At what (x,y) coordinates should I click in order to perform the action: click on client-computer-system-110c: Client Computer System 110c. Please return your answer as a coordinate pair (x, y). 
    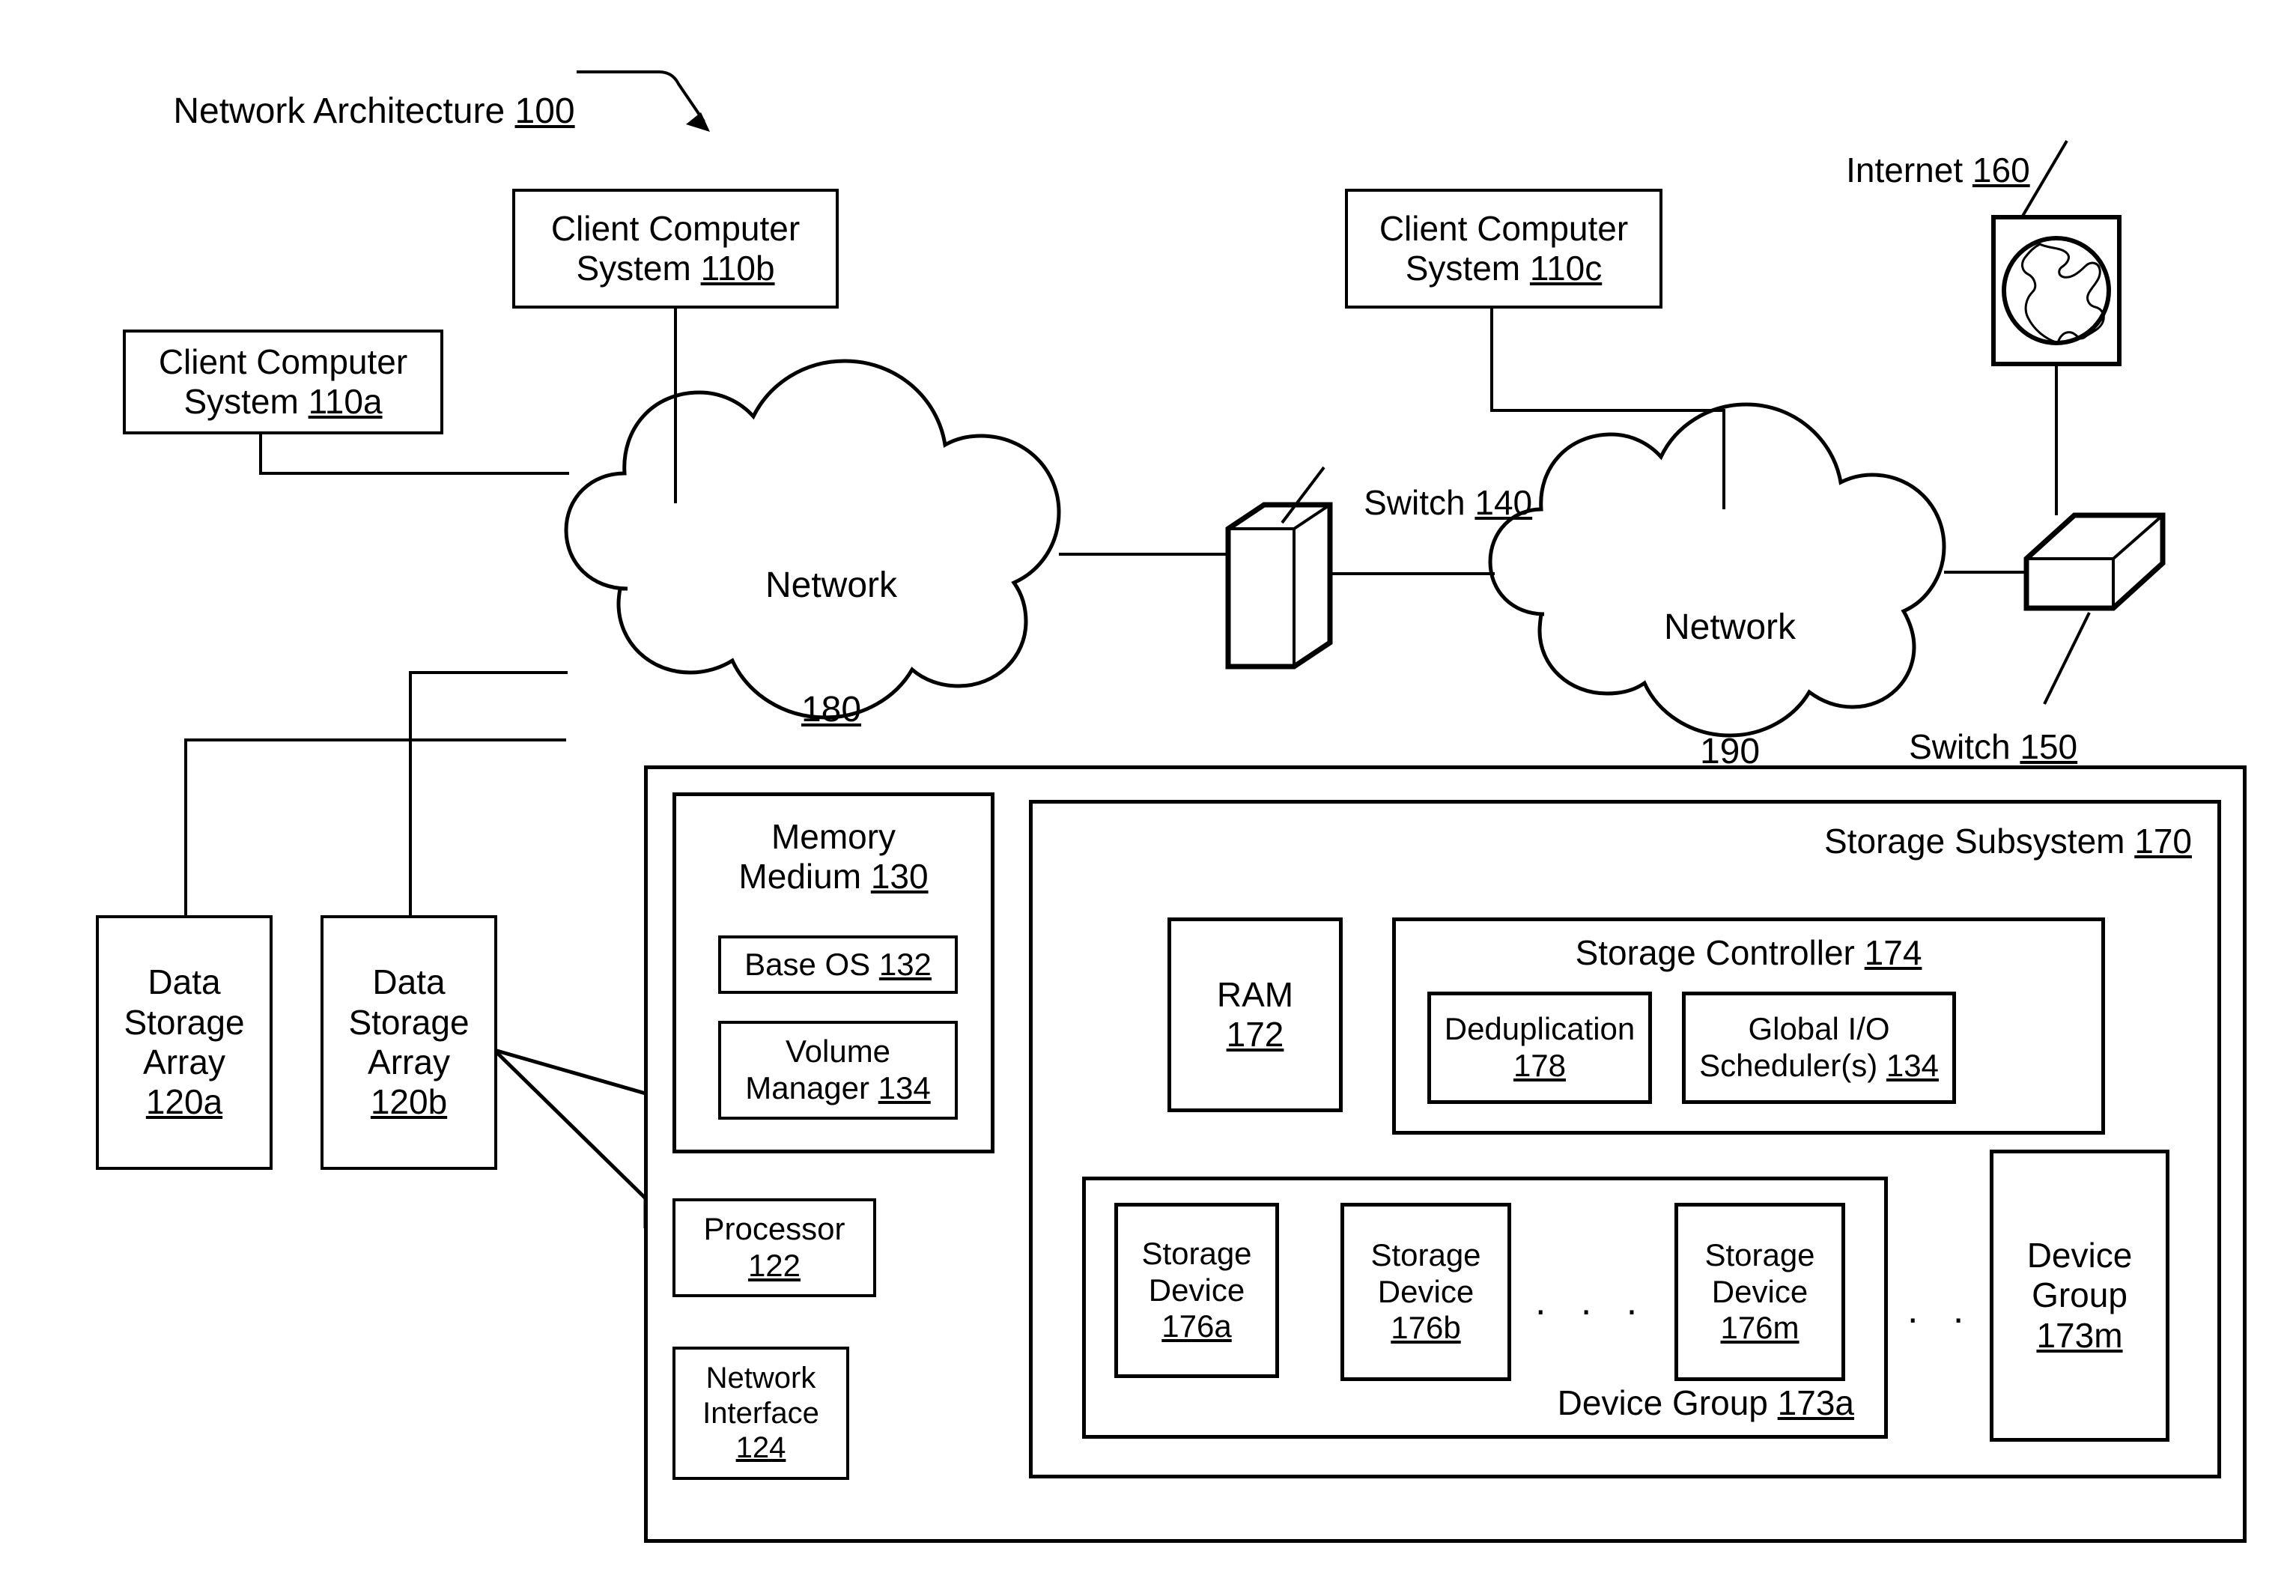
    Looking at the image, I should click on (1503, 249).